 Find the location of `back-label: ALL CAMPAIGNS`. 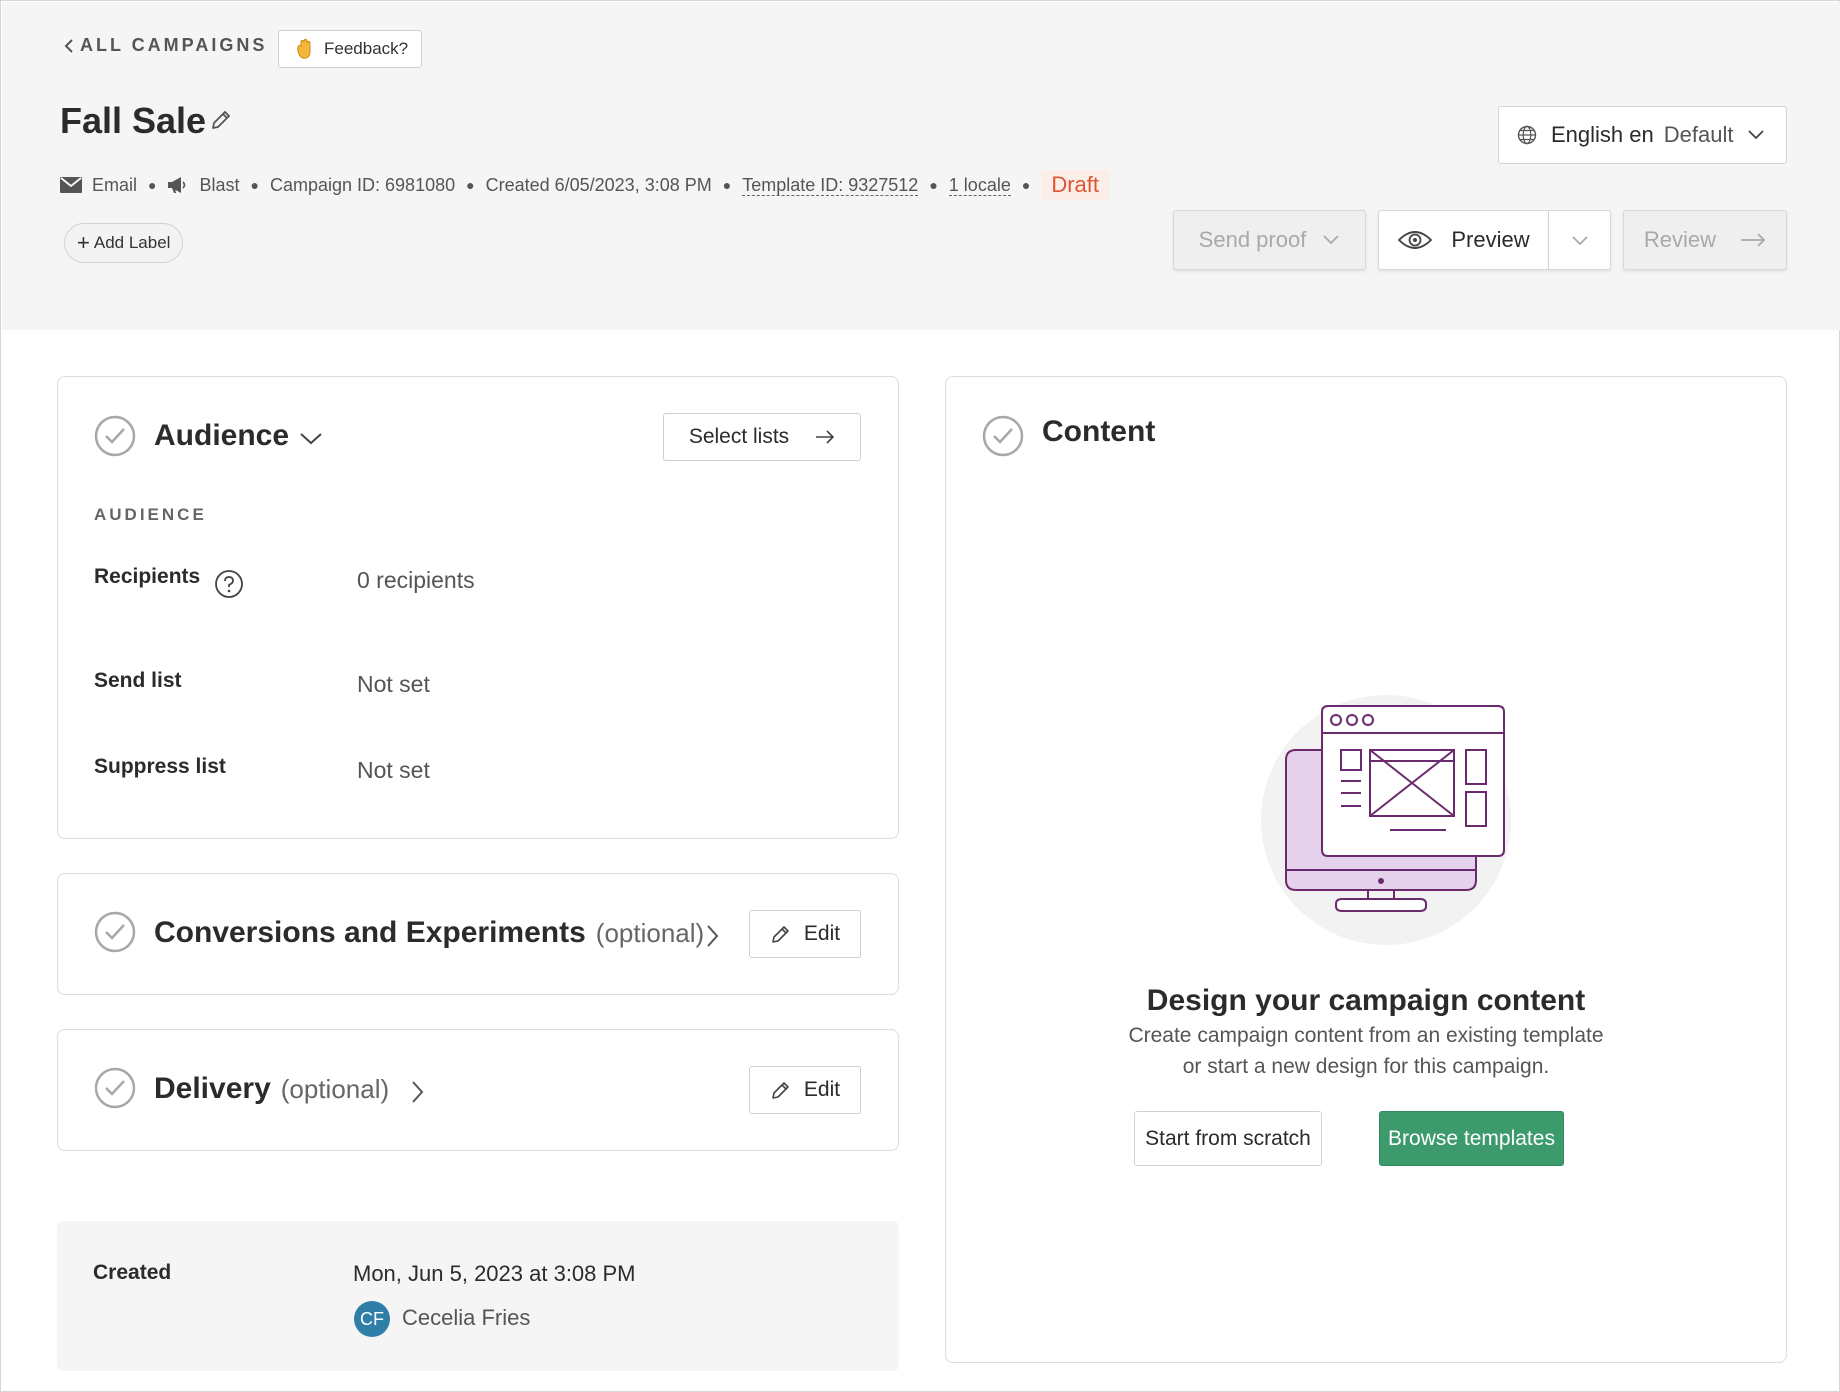

back-label: ALL CAMPAIGNS is located at coordinates (174, 45).